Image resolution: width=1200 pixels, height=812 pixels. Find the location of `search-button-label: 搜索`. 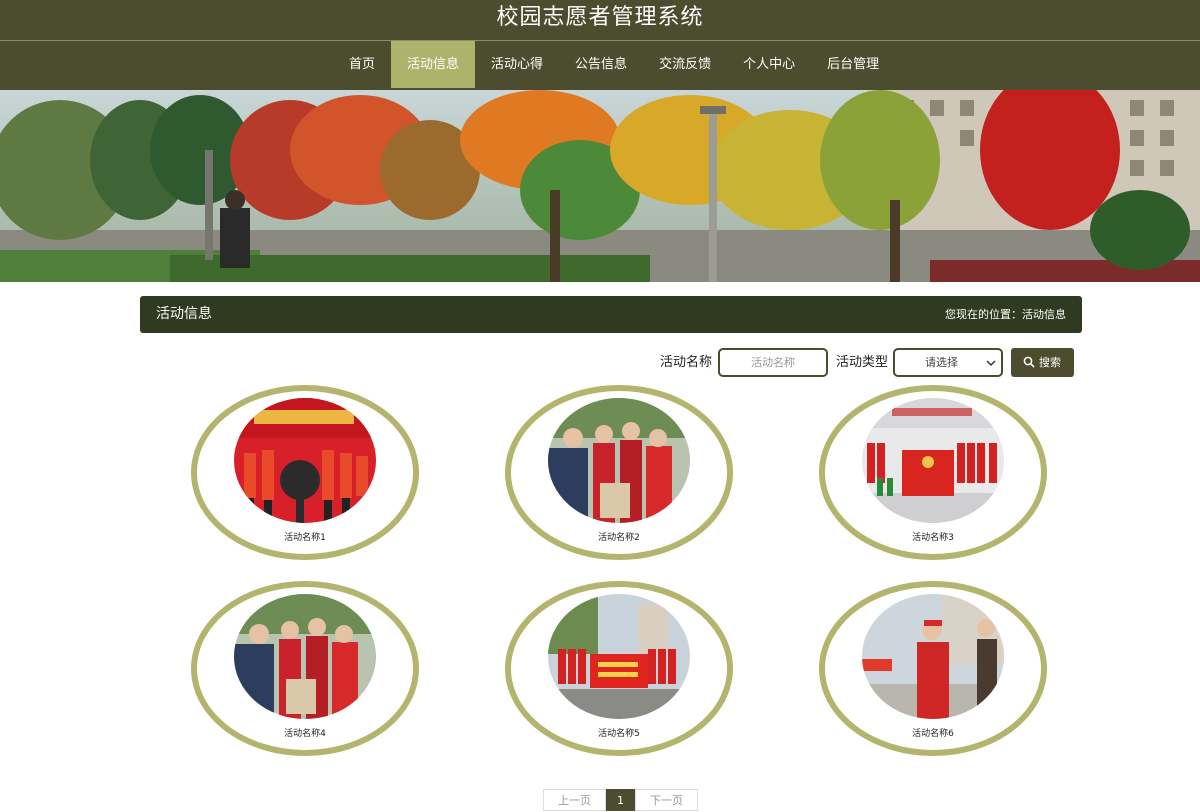

search-button-label: 搜索 is located at coordinates (1050, 362).